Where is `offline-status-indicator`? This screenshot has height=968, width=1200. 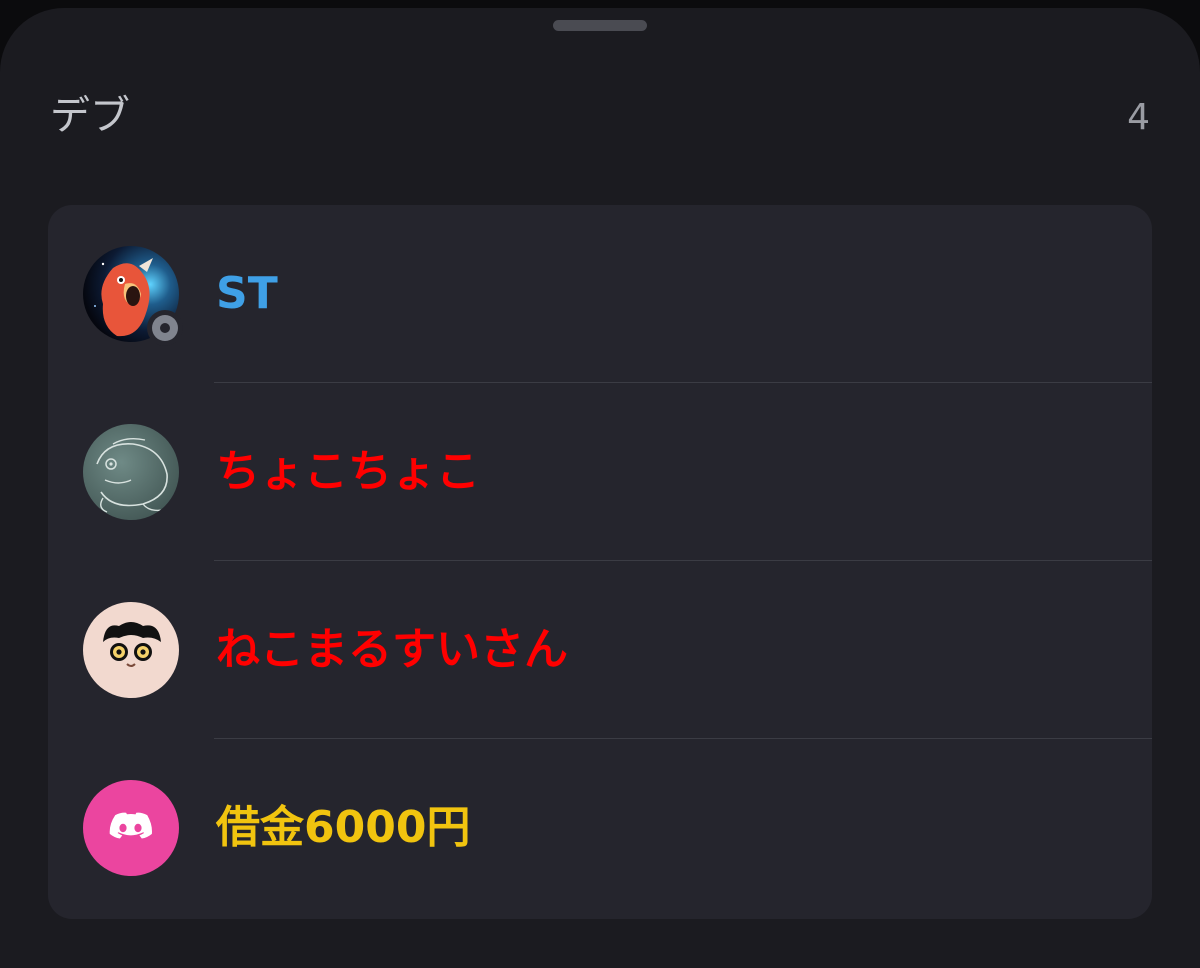
offline-status-indicator is located at coordinates (165, 328).